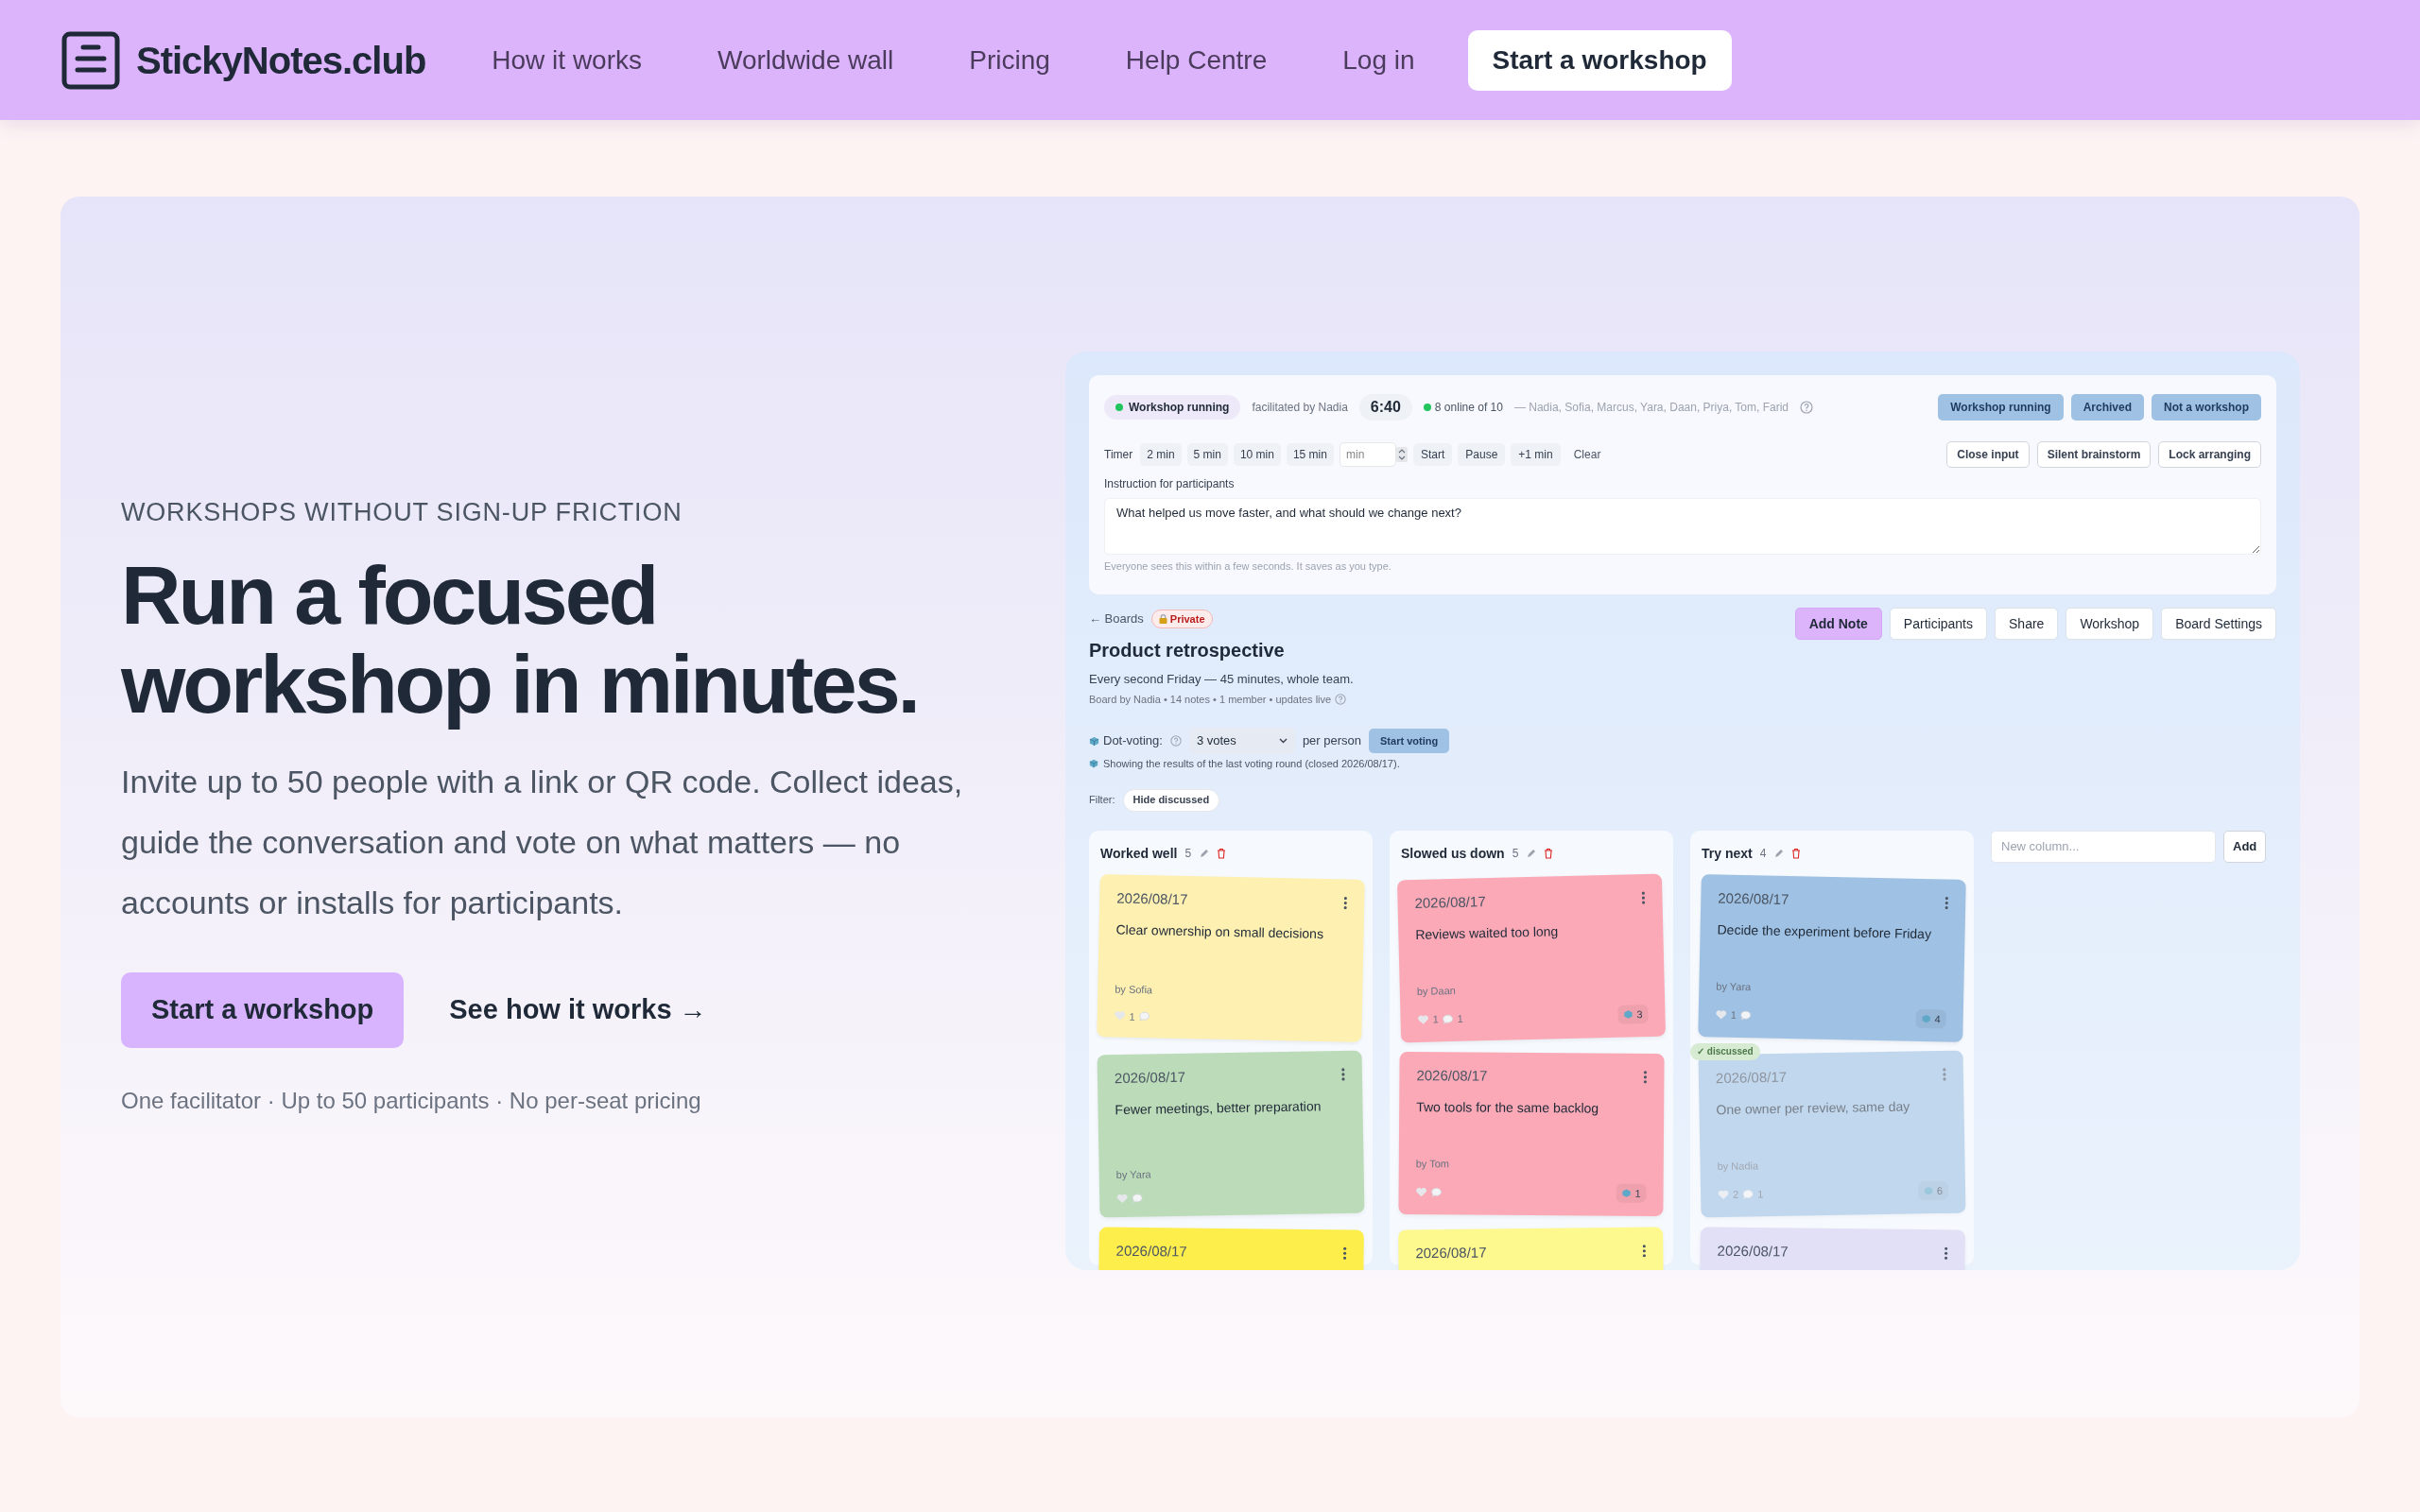 This screenshot has height=1512, width=2420. Describe the element at coordinates (91, 60) in the screenshot. I see `logo-icon` at that location.